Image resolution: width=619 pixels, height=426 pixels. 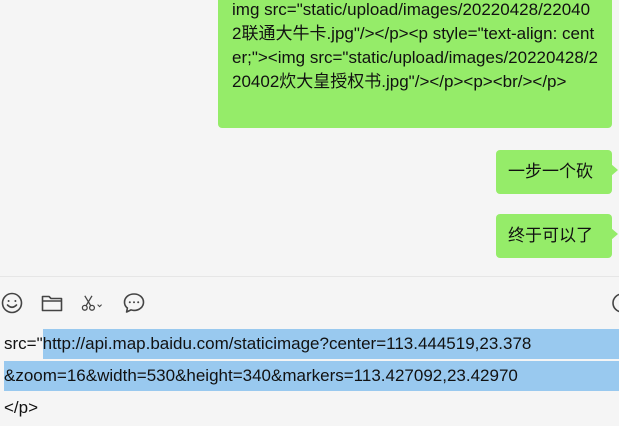 What do you see at coordinates (95, 303) in the screenshot?
I see `scissors-icon` at bounding box center [95, 303].